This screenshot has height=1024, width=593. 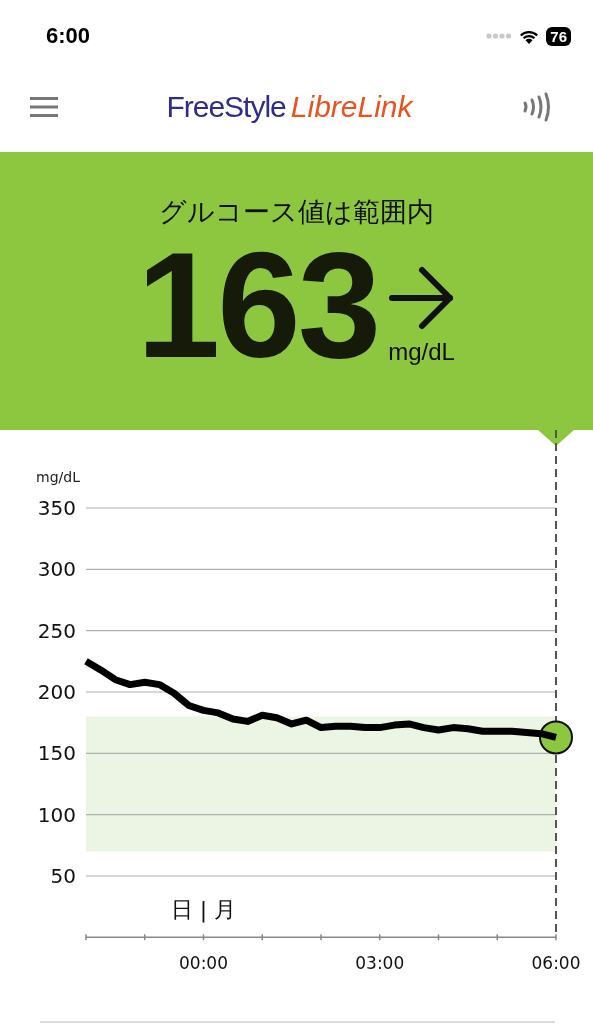 I want to click on x-tick-label: 06:00, so click(x=556, y=963).